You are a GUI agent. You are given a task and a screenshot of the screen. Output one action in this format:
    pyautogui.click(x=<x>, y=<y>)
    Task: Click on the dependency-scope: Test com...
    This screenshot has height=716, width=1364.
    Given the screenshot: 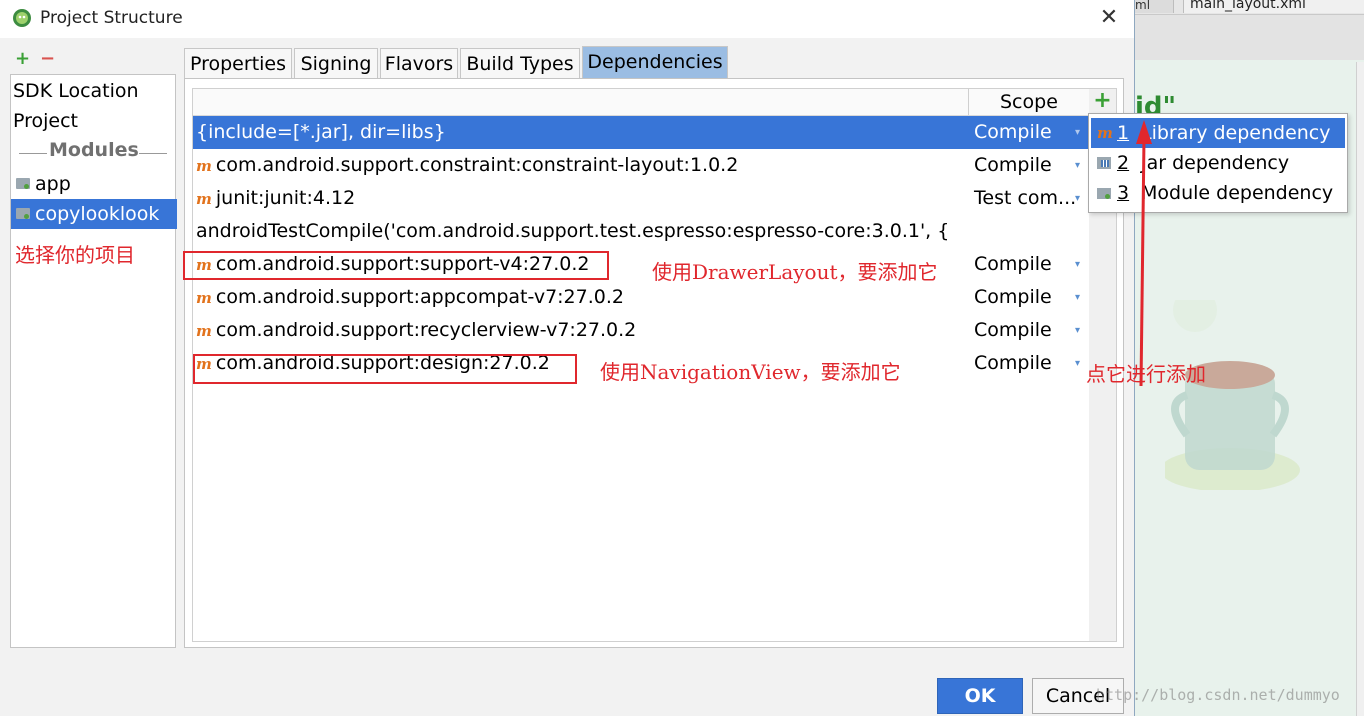 What is the action you would take?
    pyautogui.click(x=1025, y=198)
    